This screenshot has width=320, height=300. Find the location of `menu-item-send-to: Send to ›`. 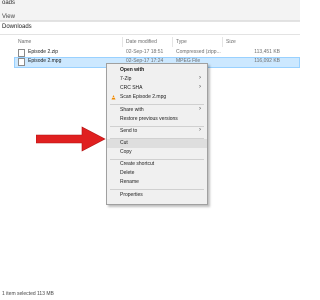

menu-item-send-to: Send to › is located at coordinates (157, 131).